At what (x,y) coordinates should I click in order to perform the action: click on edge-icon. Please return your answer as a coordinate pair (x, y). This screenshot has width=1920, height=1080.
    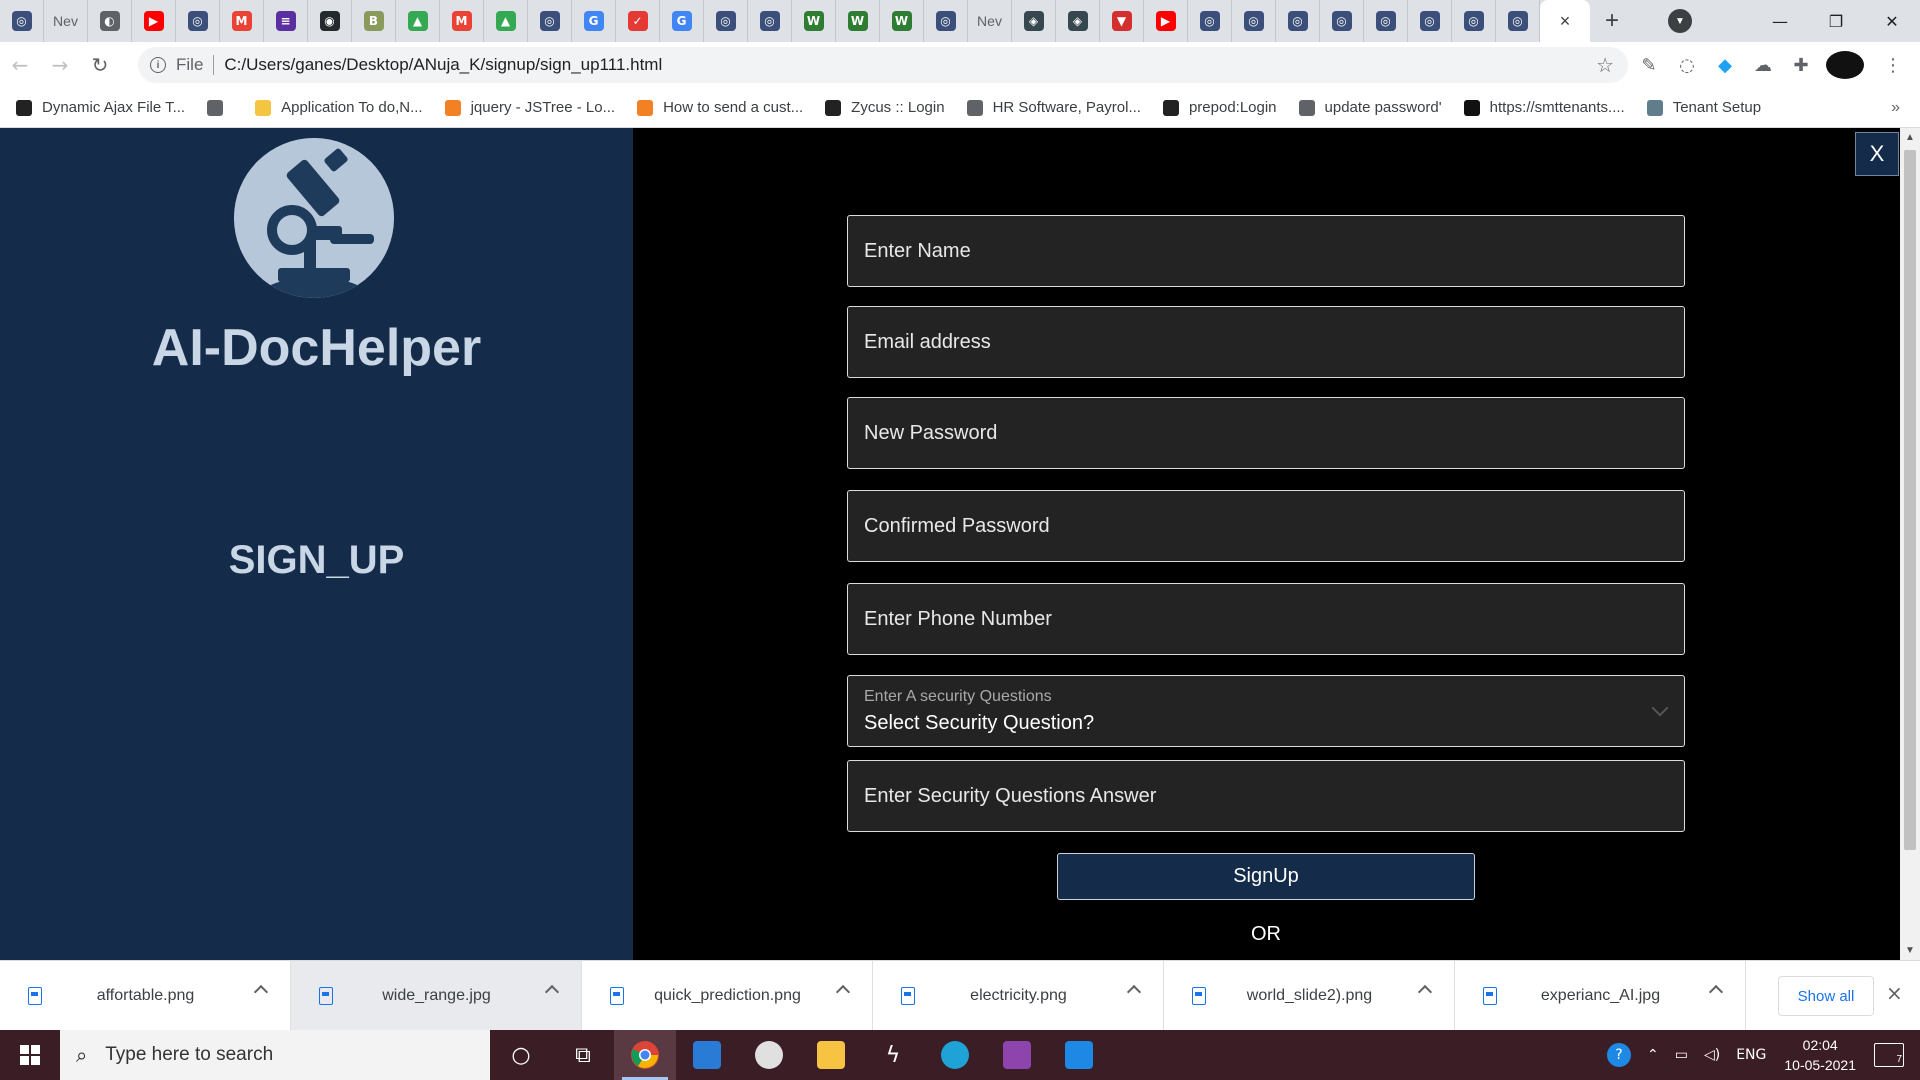
    Looking at the image, I should click on (955, 1055).